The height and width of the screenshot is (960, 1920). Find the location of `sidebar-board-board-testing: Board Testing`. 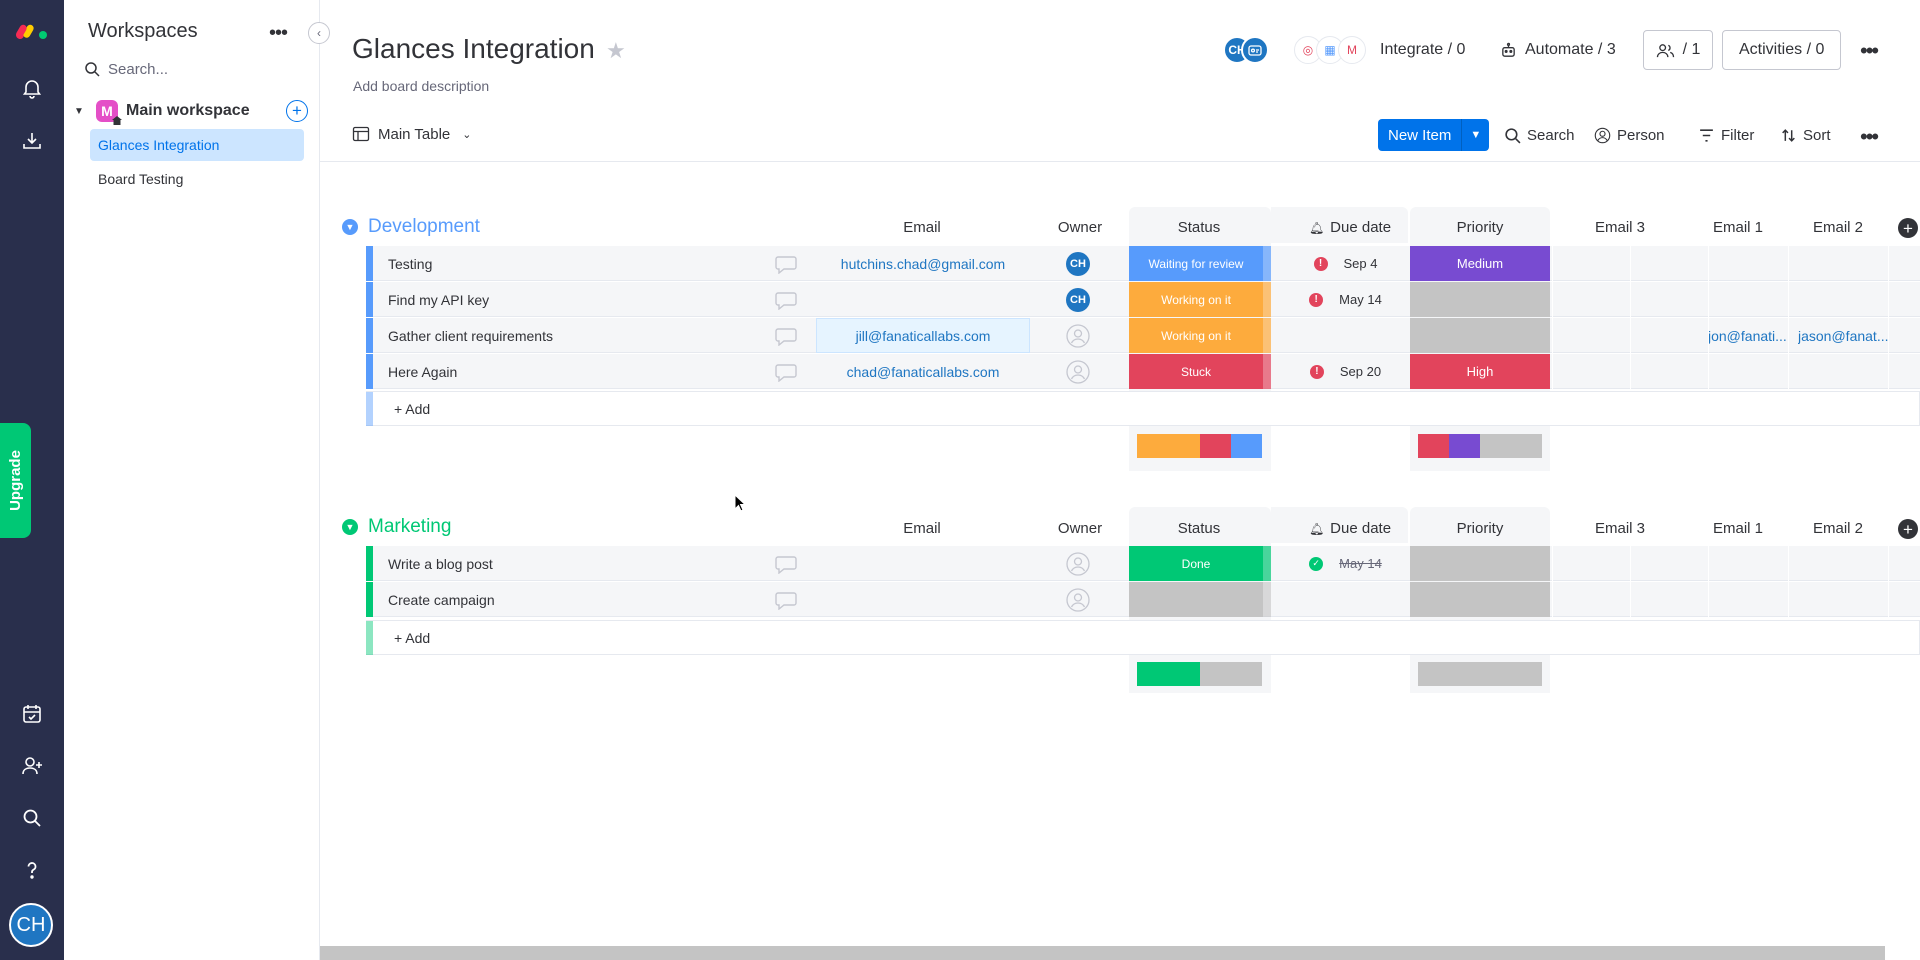

sidebar-board-board-testing: Board Testing is located at coordinates (197, 179).